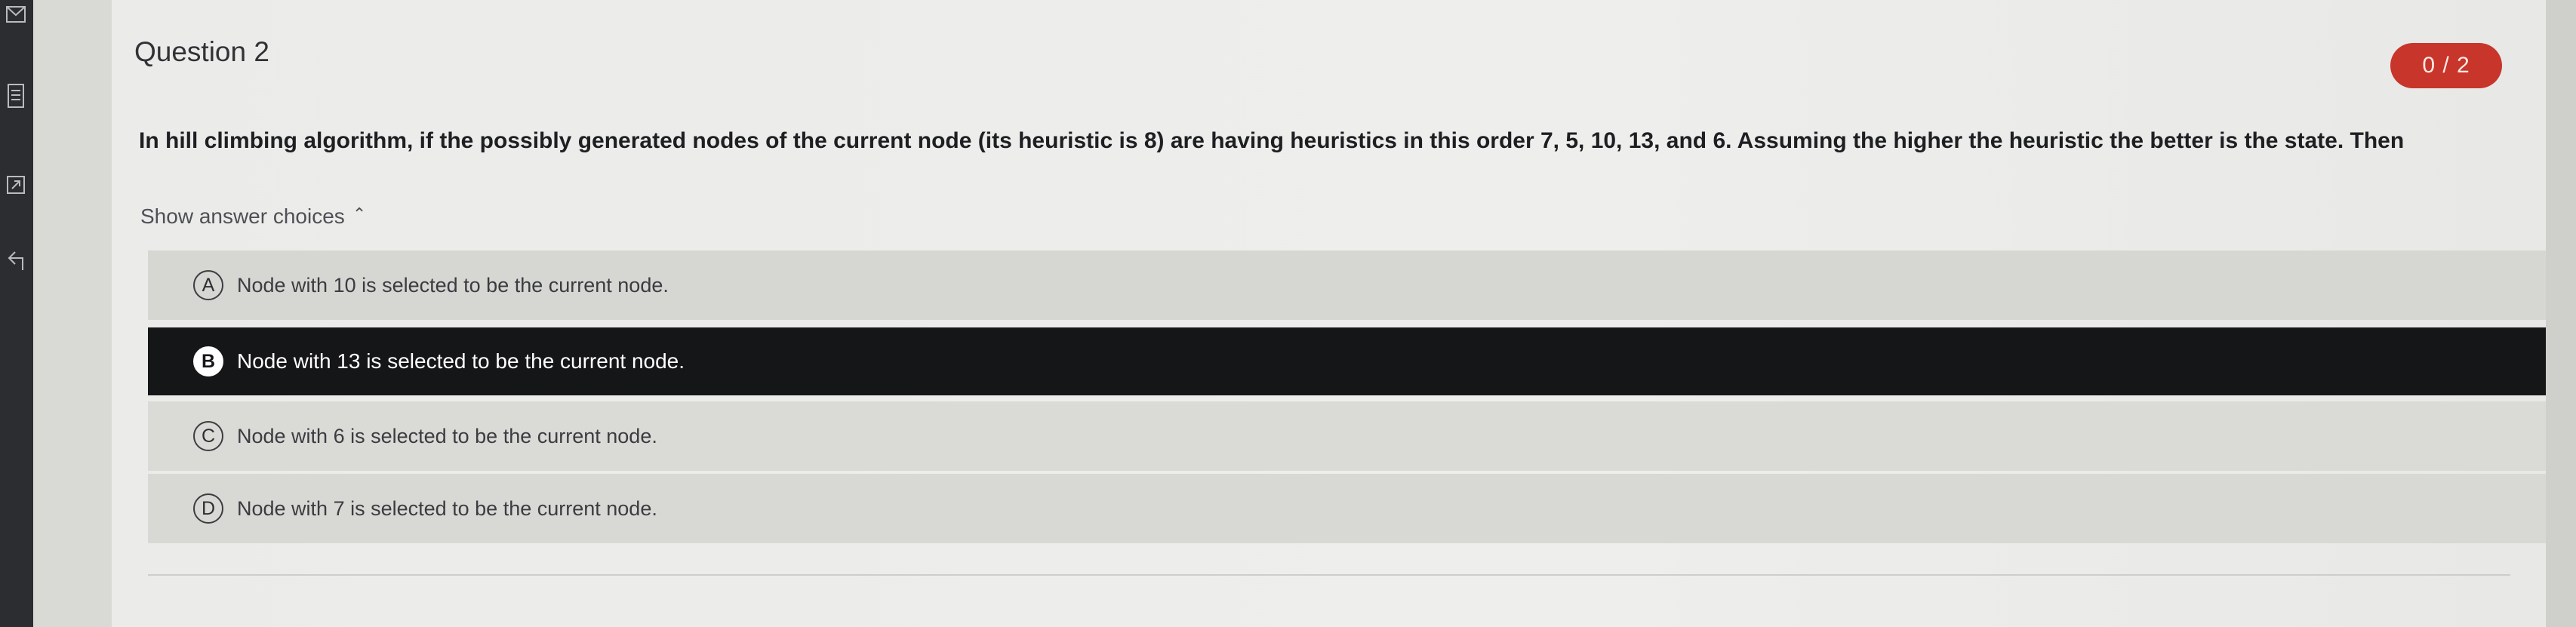 The width and height of the screenshot is (2576, 627). I want to click on divider, so click(1329, 575).